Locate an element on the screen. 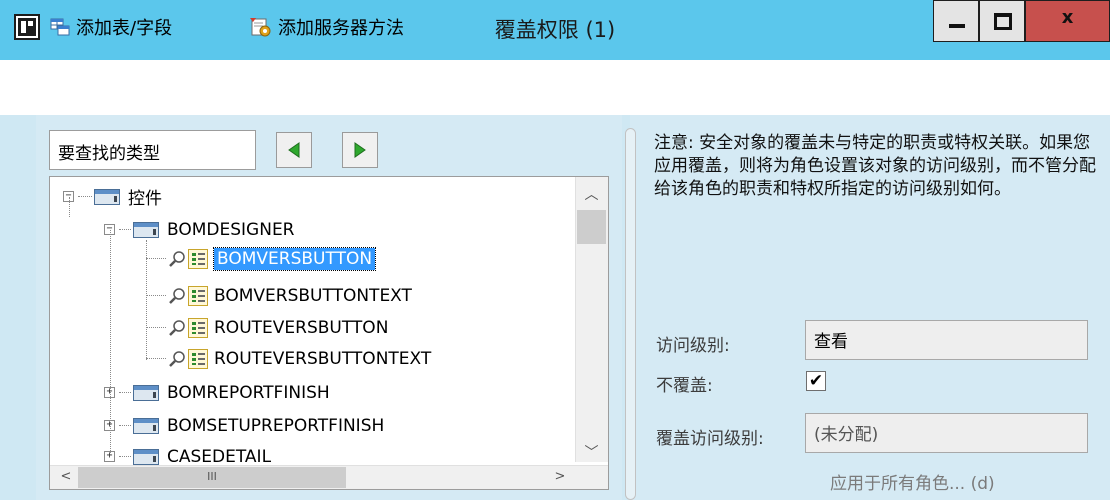 Image resolution: width=1110 pixels, height=500 pixels. tree-item-label: 控件 is located at coordinates (145, 199).